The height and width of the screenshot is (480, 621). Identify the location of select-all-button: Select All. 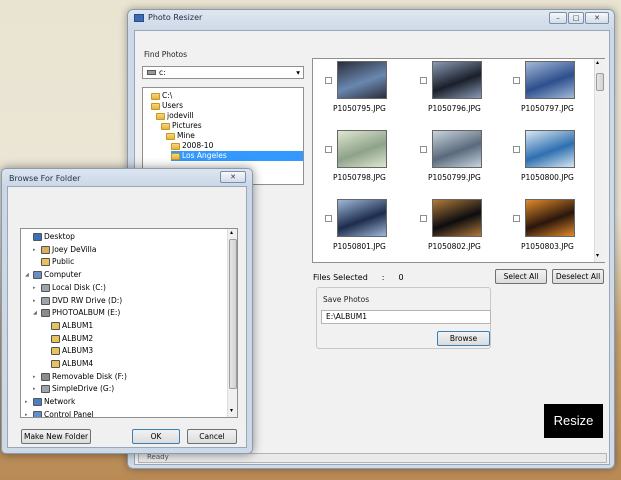
(521, 276).